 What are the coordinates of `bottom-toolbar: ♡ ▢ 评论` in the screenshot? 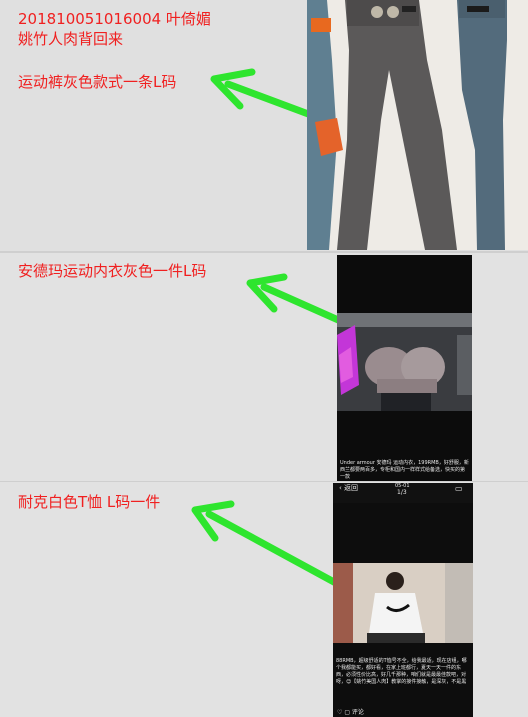 It's located at (350, 712).